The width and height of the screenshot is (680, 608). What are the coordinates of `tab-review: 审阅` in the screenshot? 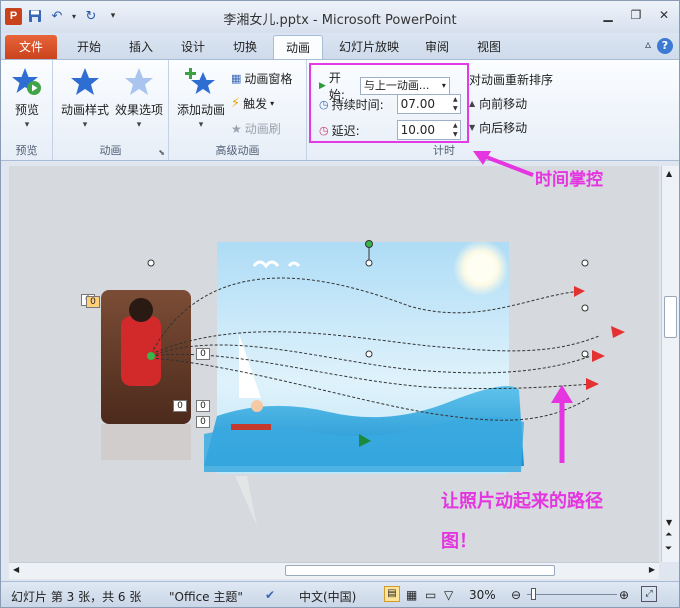 It's located at (437, 47).